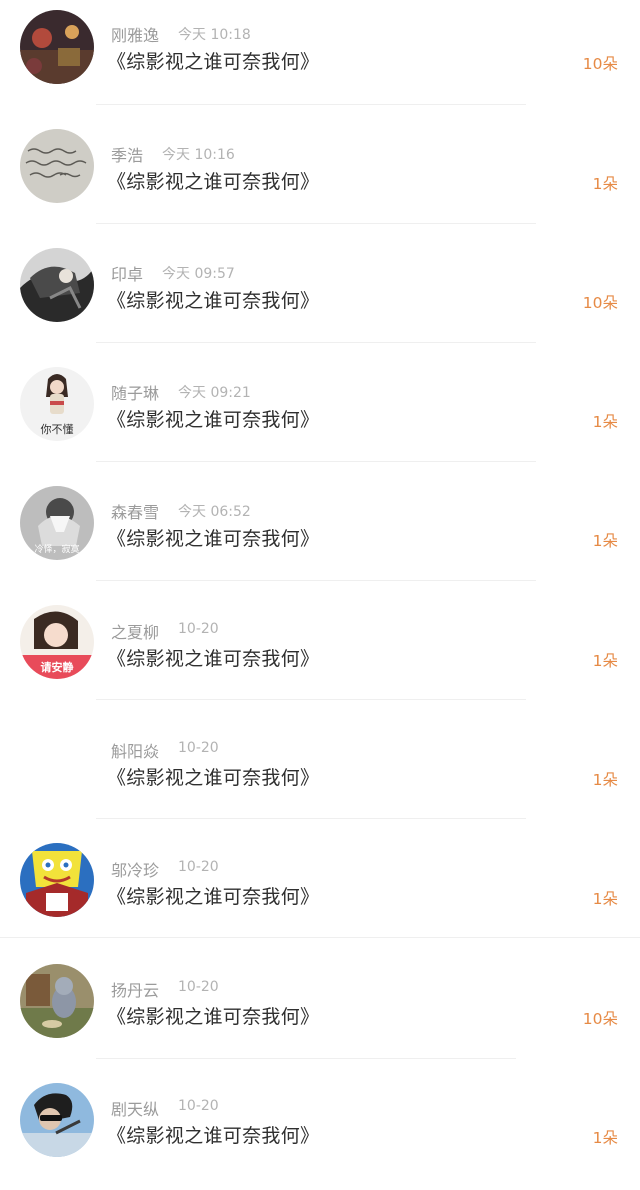 The height and width of the screenshot is (1190, 640). Describe the element at coordinates (135, 1109) in the screenshot. I see `user-name: 剧天纵` at that location.